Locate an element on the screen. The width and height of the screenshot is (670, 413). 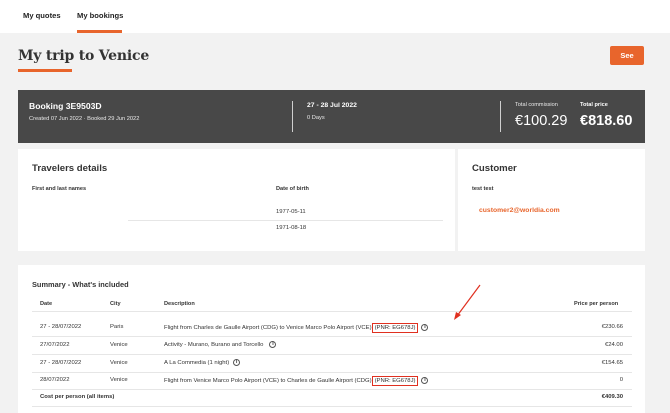
row-description: A La Commedia (1 night) i is located at coordinates (202, 363).